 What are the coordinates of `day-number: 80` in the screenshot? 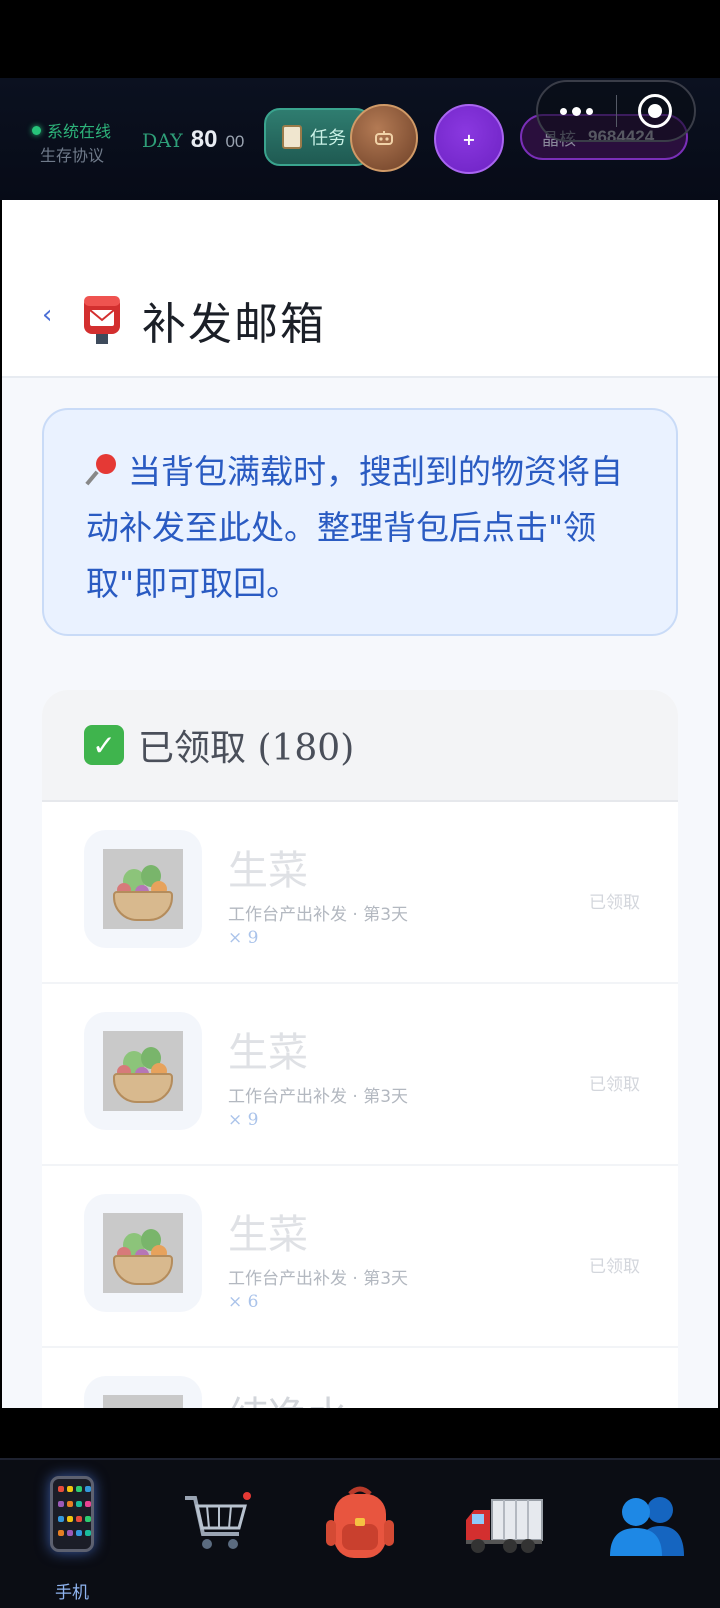 It's located at (204, 139).